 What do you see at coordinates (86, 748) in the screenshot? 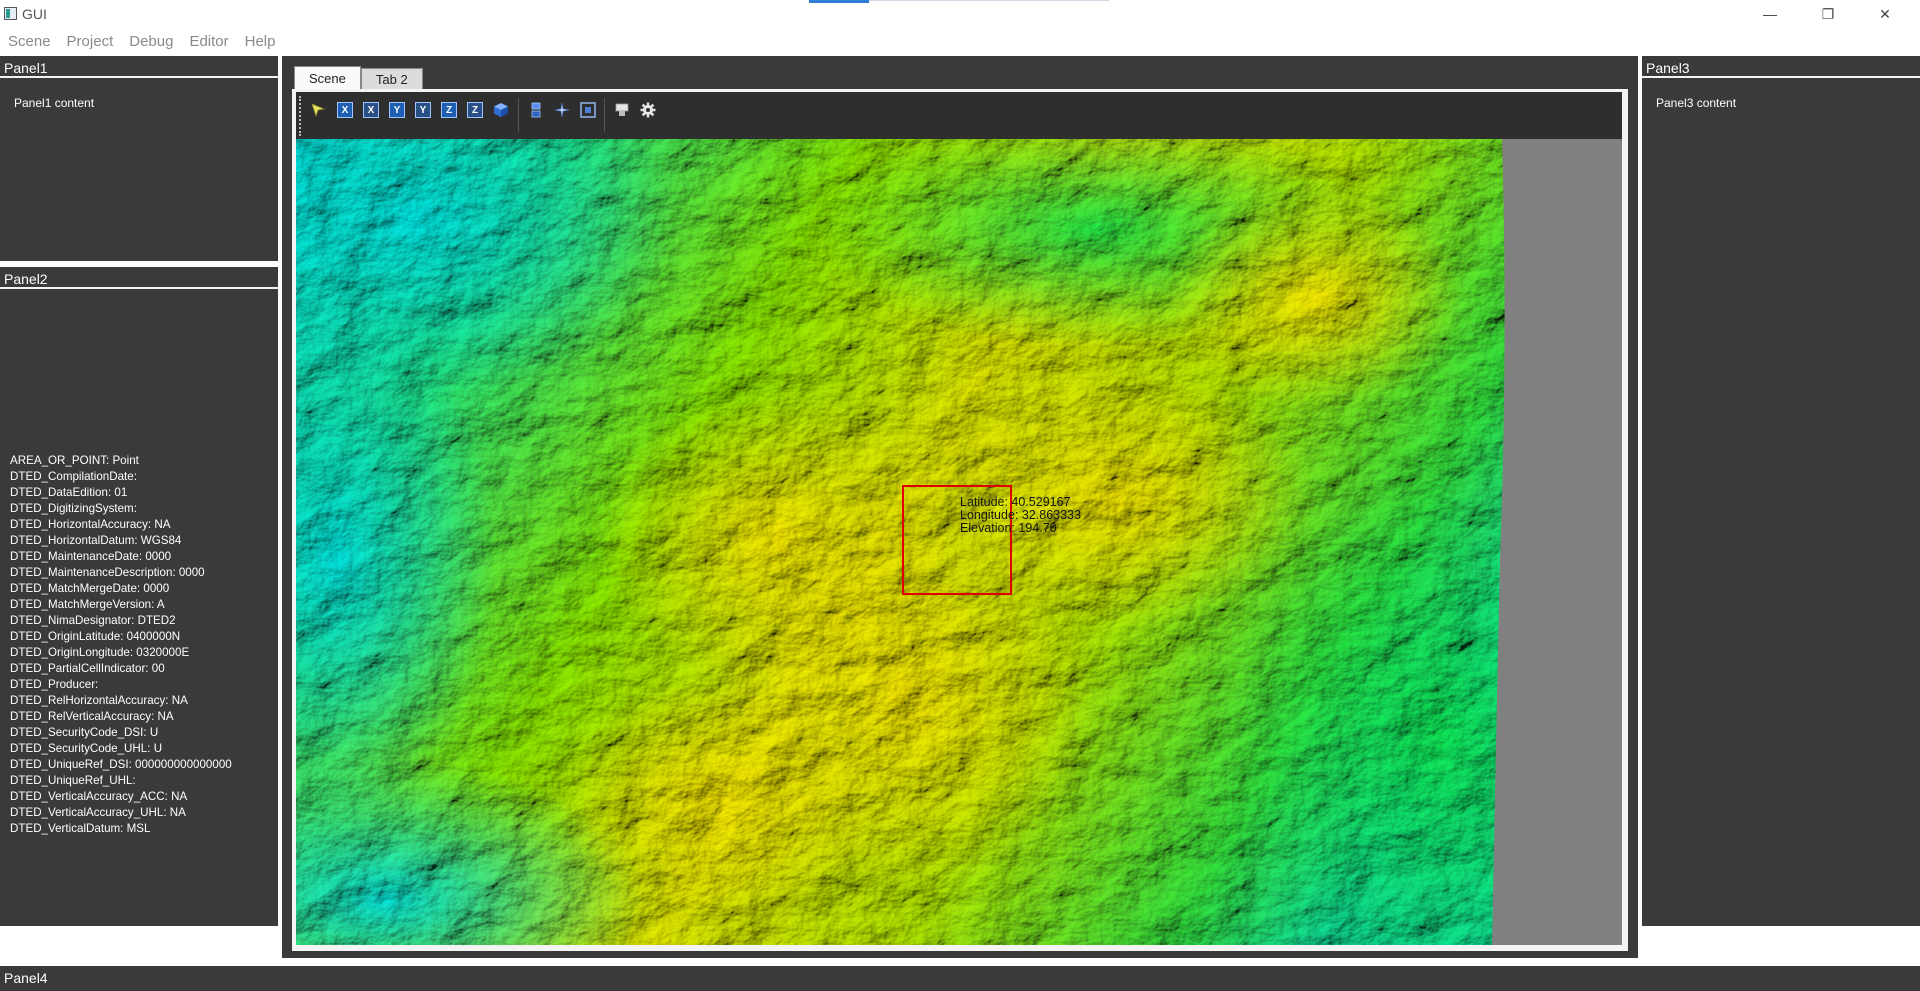
I see `metadata-item: DTED_SecurityCode_UHL: U` at bounding box center [86, 748].